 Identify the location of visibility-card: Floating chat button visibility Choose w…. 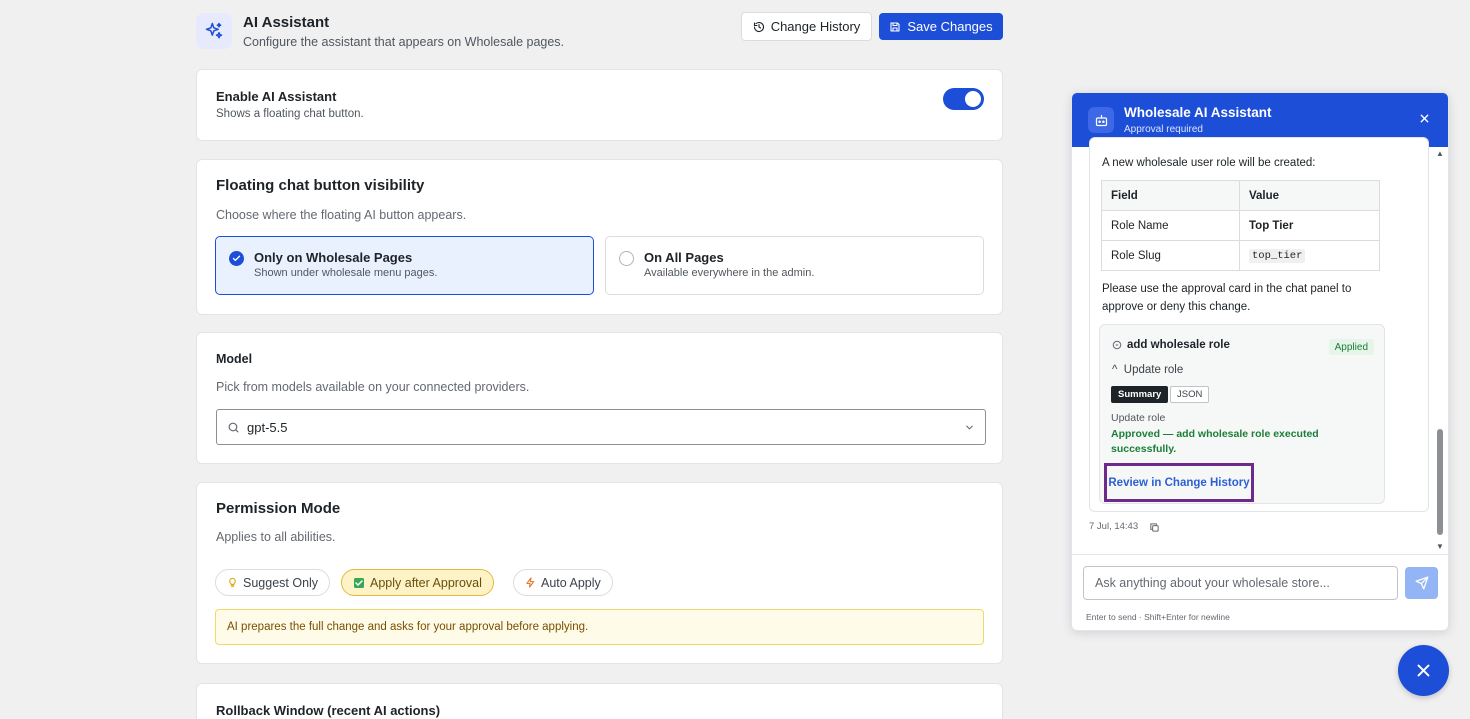
(599, 237).